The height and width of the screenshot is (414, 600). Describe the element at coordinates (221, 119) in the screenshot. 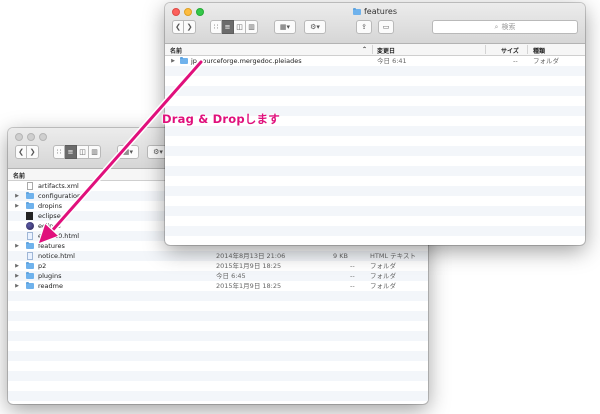

I see `drag-drop-caption: Drag & Dropします` at that location.